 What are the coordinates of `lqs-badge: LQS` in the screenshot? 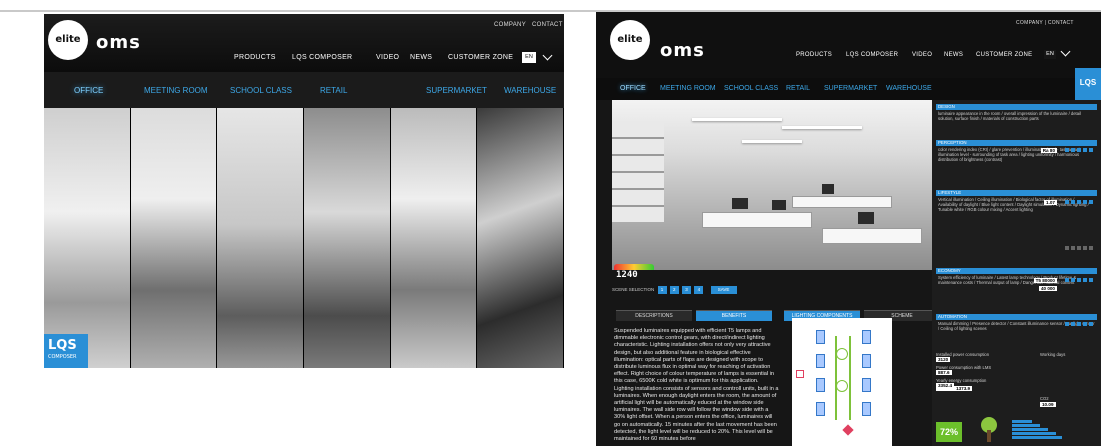 It's located at (1088, 85).